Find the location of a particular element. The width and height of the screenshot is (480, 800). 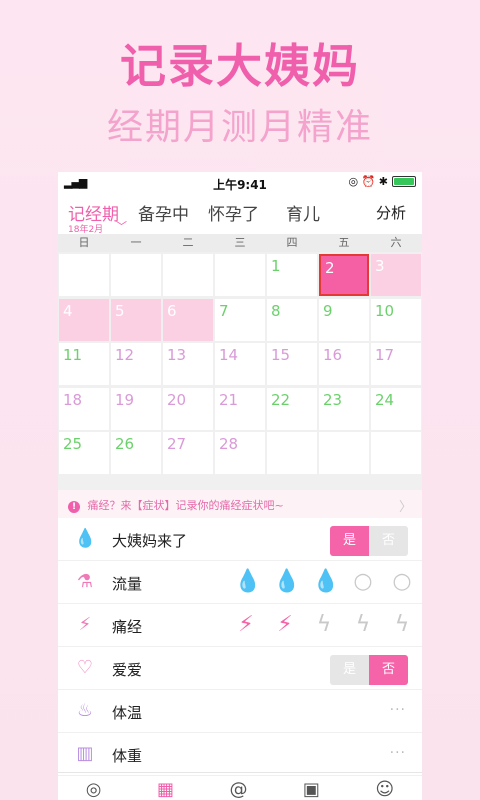

weekday: 六 is located at coordinates (396, 242).